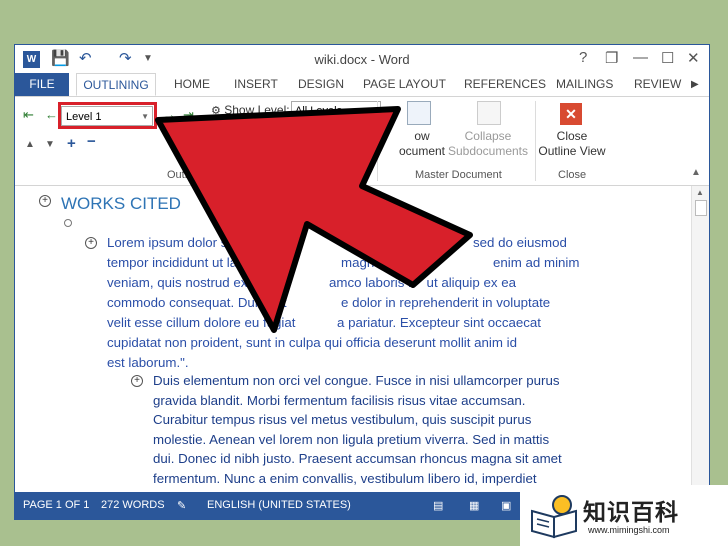 Image resolution: width=728 pixels, height=546 pixels. What do you see at coordinates (554, 517) in the screenshot?
I see `book-lightbulb-icon` at bounding box center [554, 517].